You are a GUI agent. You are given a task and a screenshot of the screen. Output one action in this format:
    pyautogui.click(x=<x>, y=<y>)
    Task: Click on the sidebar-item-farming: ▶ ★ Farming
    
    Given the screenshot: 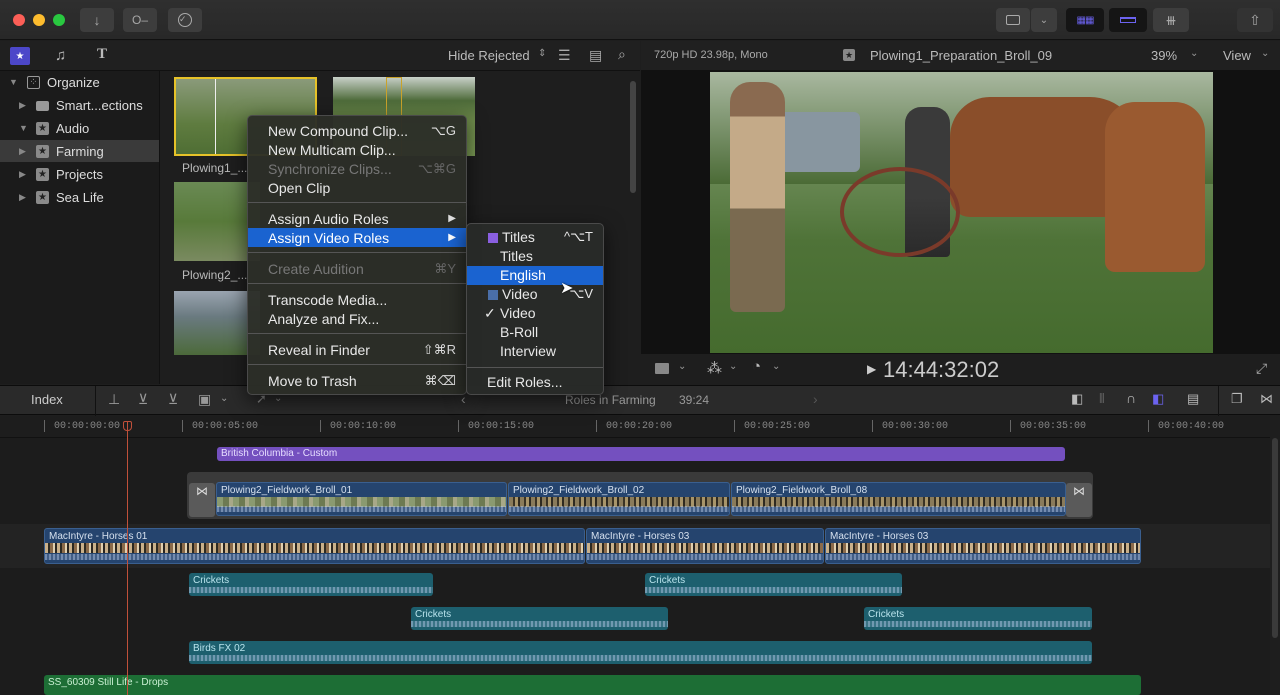 What is the action you would take?
    pyautogui.click(x=79, y=151)
    